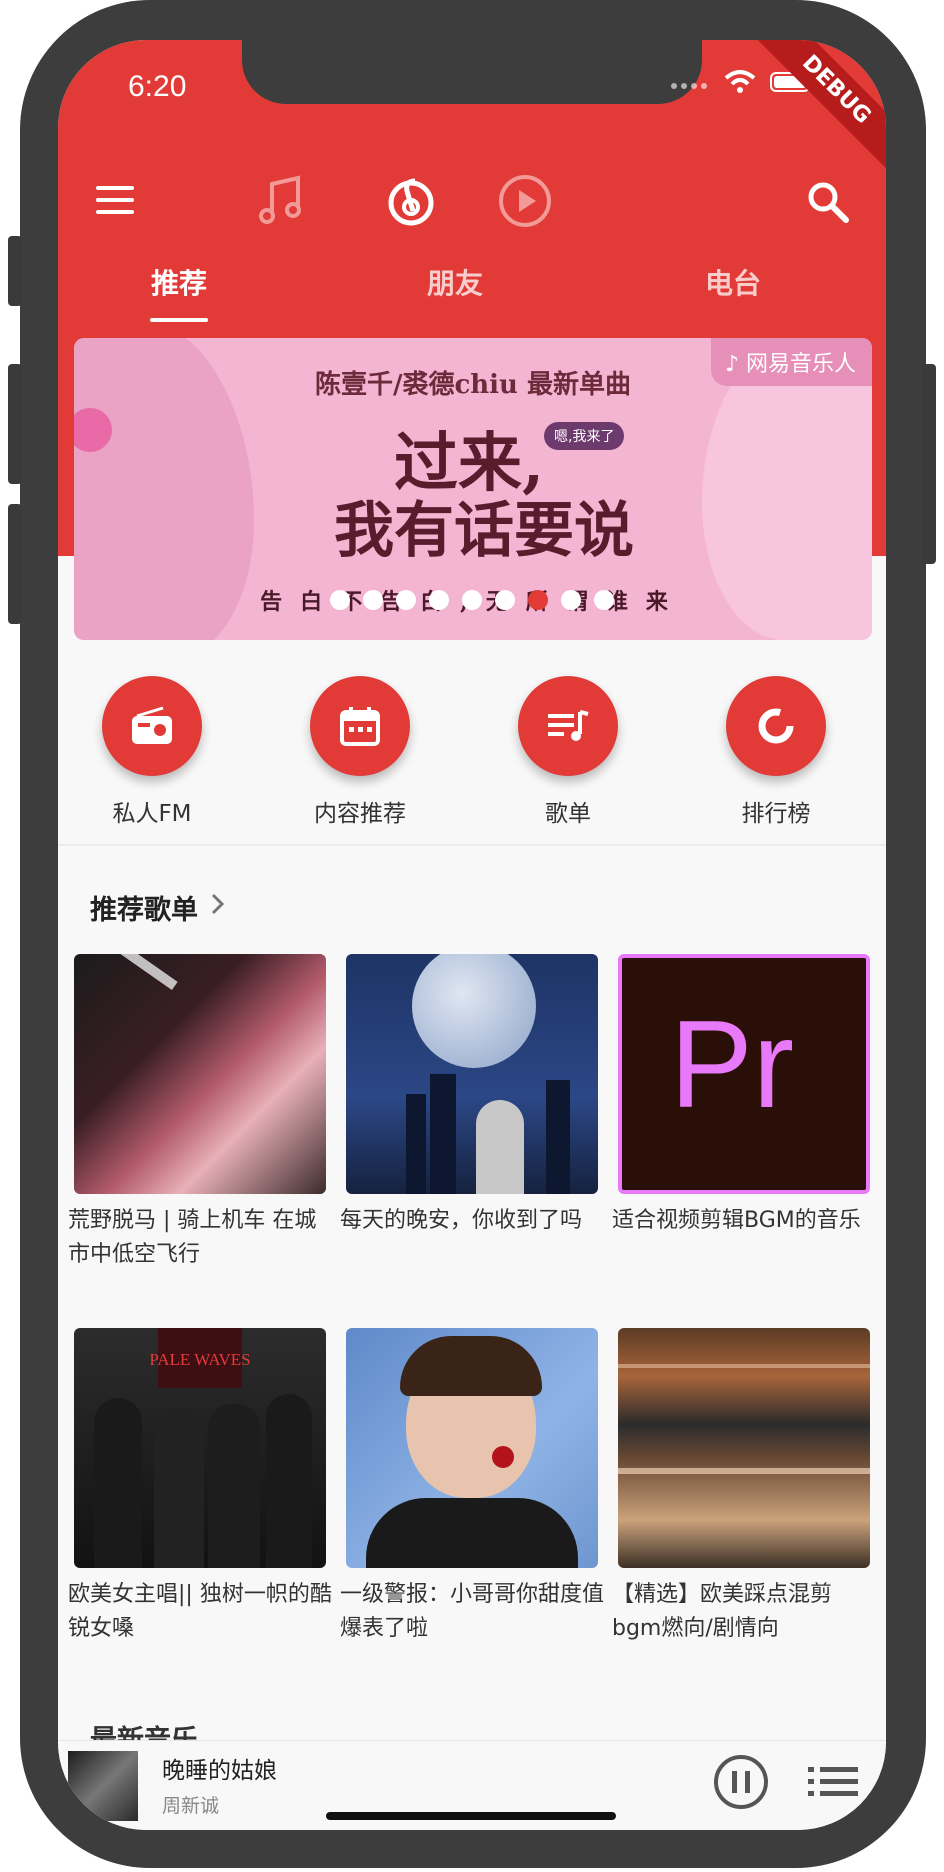 The height and width of the screenshot is (1872, 944). I want to click on section-title-playlists: 推荐歌单, so click(158, 907).